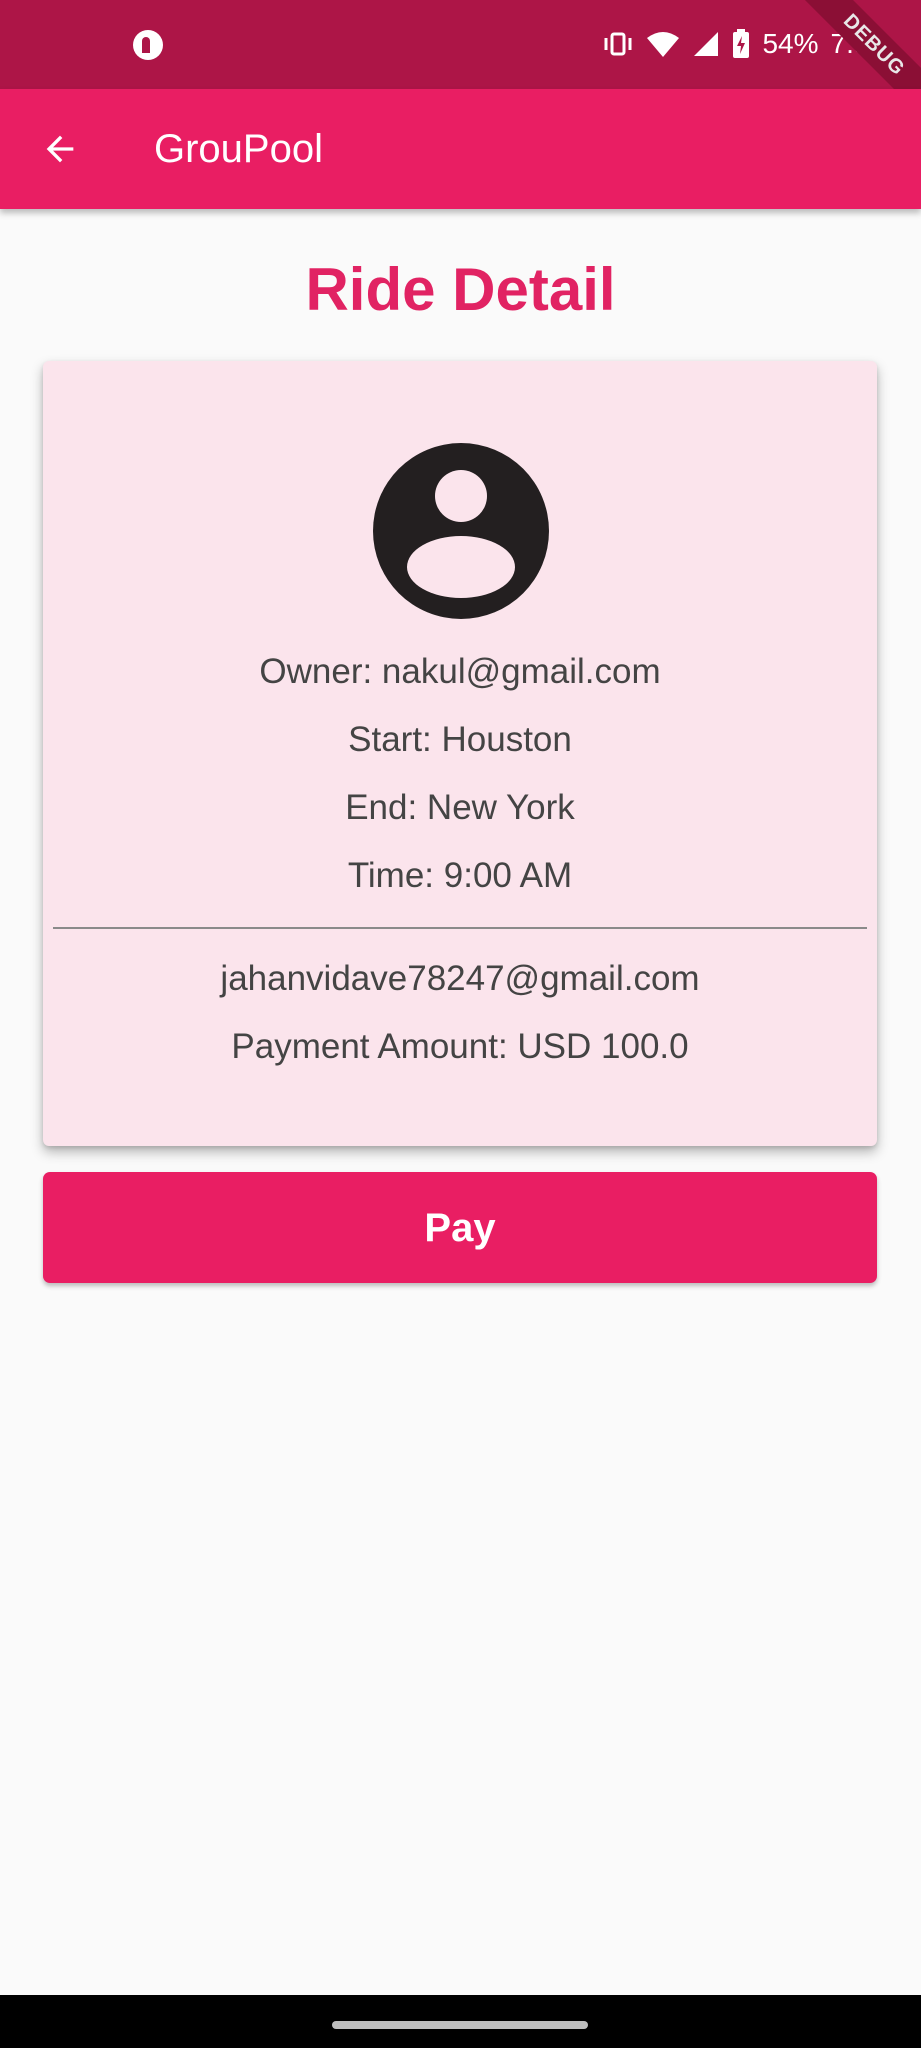 Image resolution: width=921 pixels, height=2048 pixels. I want to click on app-notification-icon, so click(148, 45).